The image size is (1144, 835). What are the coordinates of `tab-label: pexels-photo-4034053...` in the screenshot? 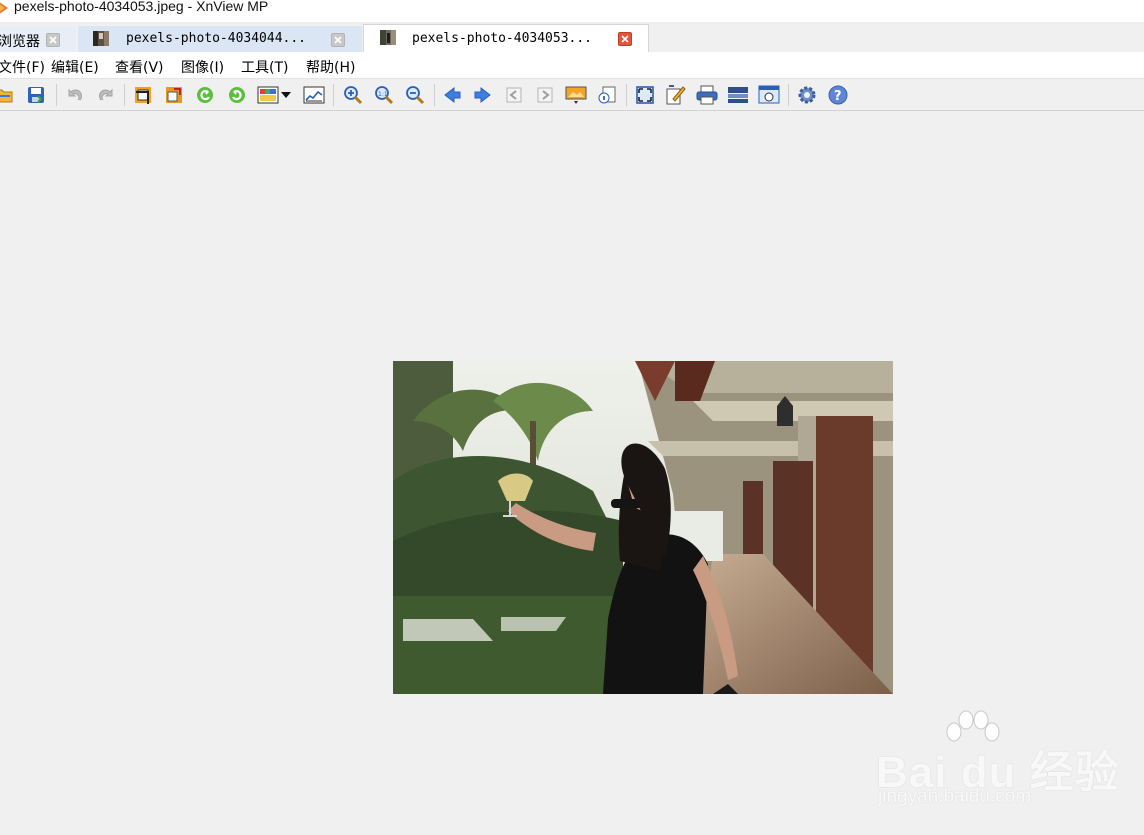 It's located at (502, 38).